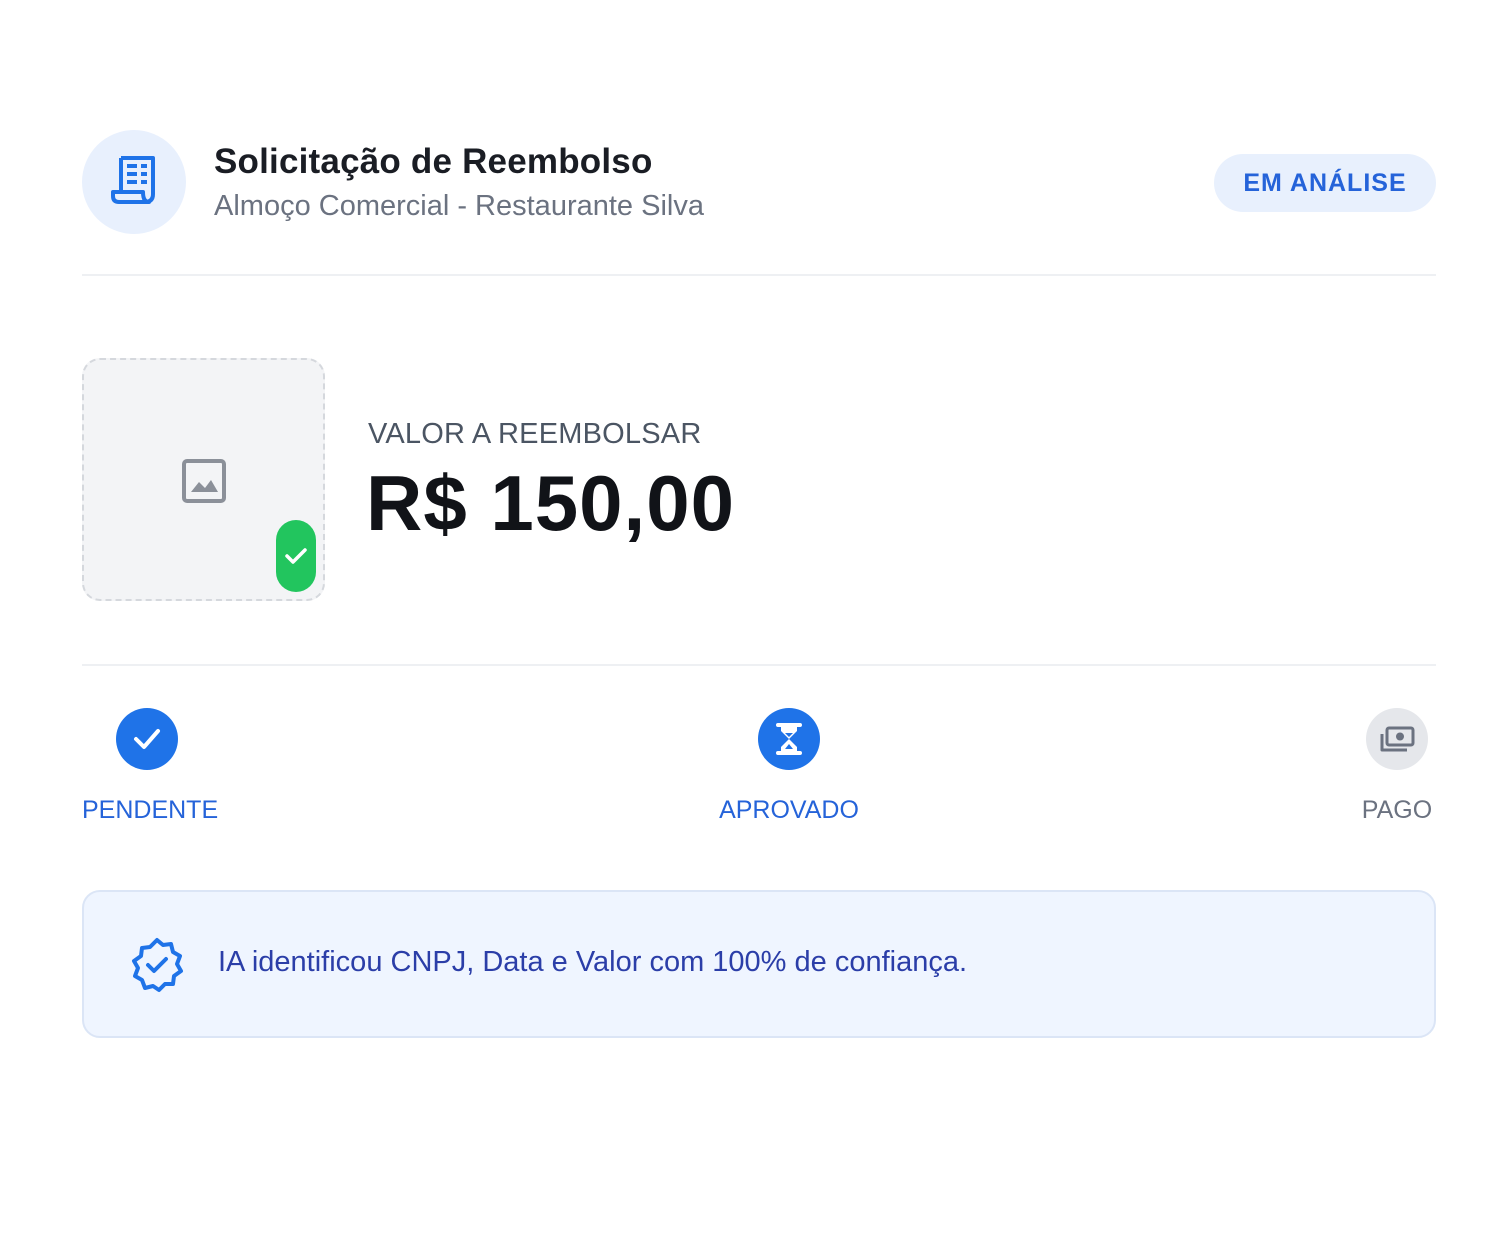 The height and width of the screenshot is (1250, 1500). I want to click on amount-value: R$ 150,00, so click(550, 503).